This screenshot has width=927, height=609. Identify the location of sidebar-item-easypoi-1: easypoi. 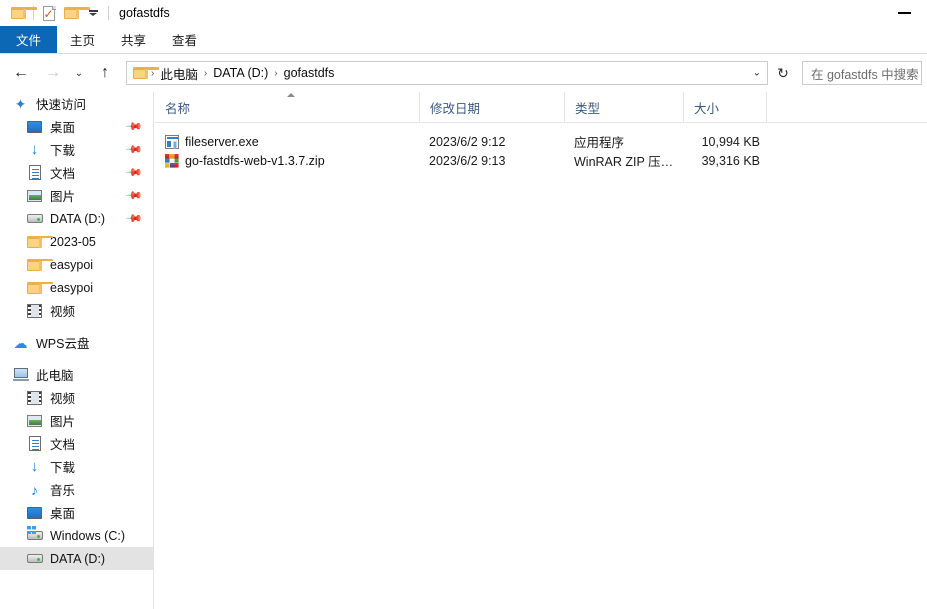
(76, 264).